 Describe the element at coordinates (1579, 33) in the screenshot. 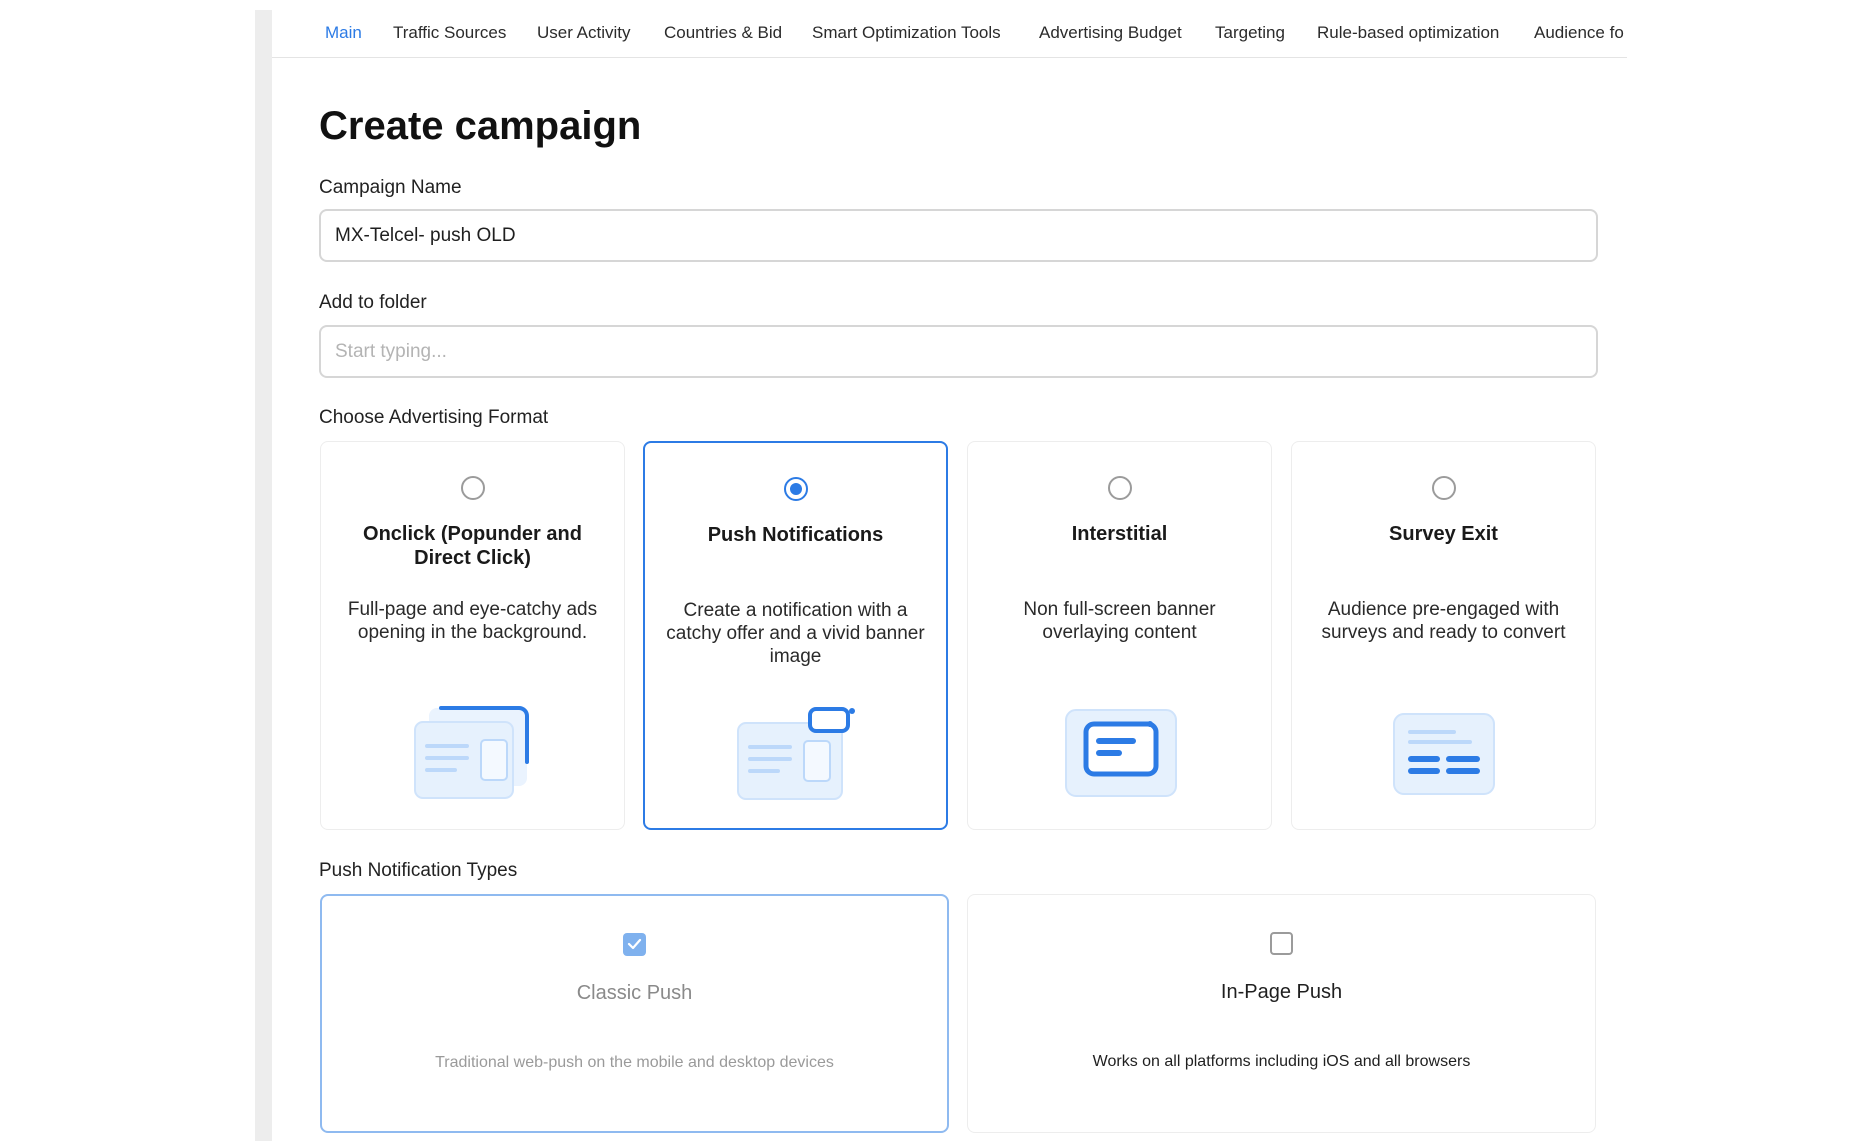

I see `tab-audience: Audience fo` at that location.